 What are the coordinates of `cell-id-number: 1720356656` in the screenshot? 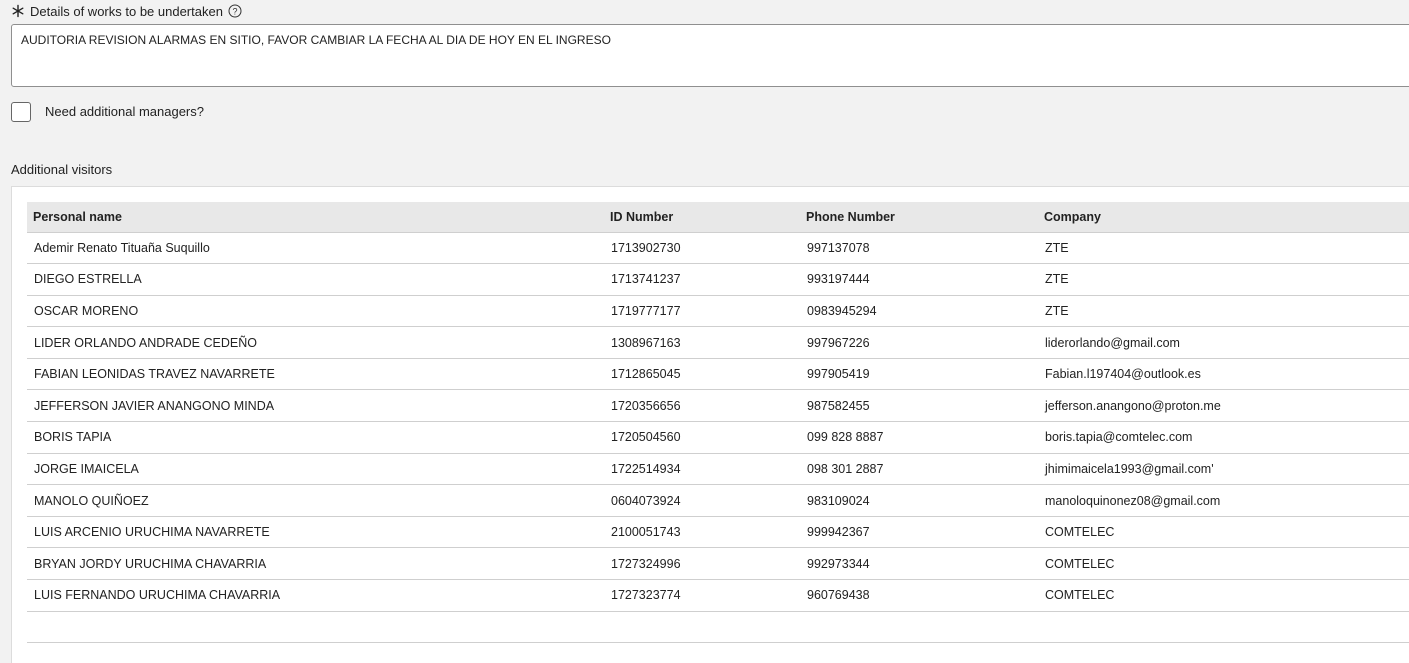 It's located at (702, 406).